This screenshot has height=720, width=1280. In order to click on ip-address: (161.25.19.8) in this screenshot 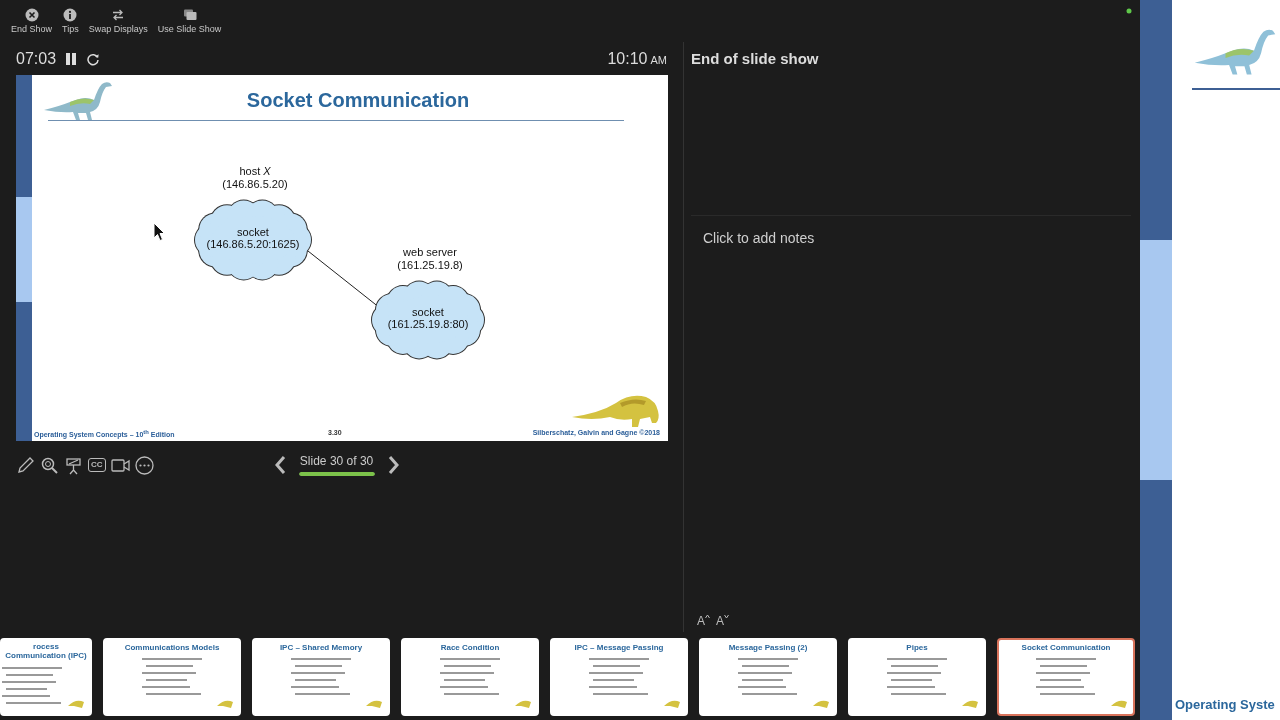, I will do `click(430, 265)`.